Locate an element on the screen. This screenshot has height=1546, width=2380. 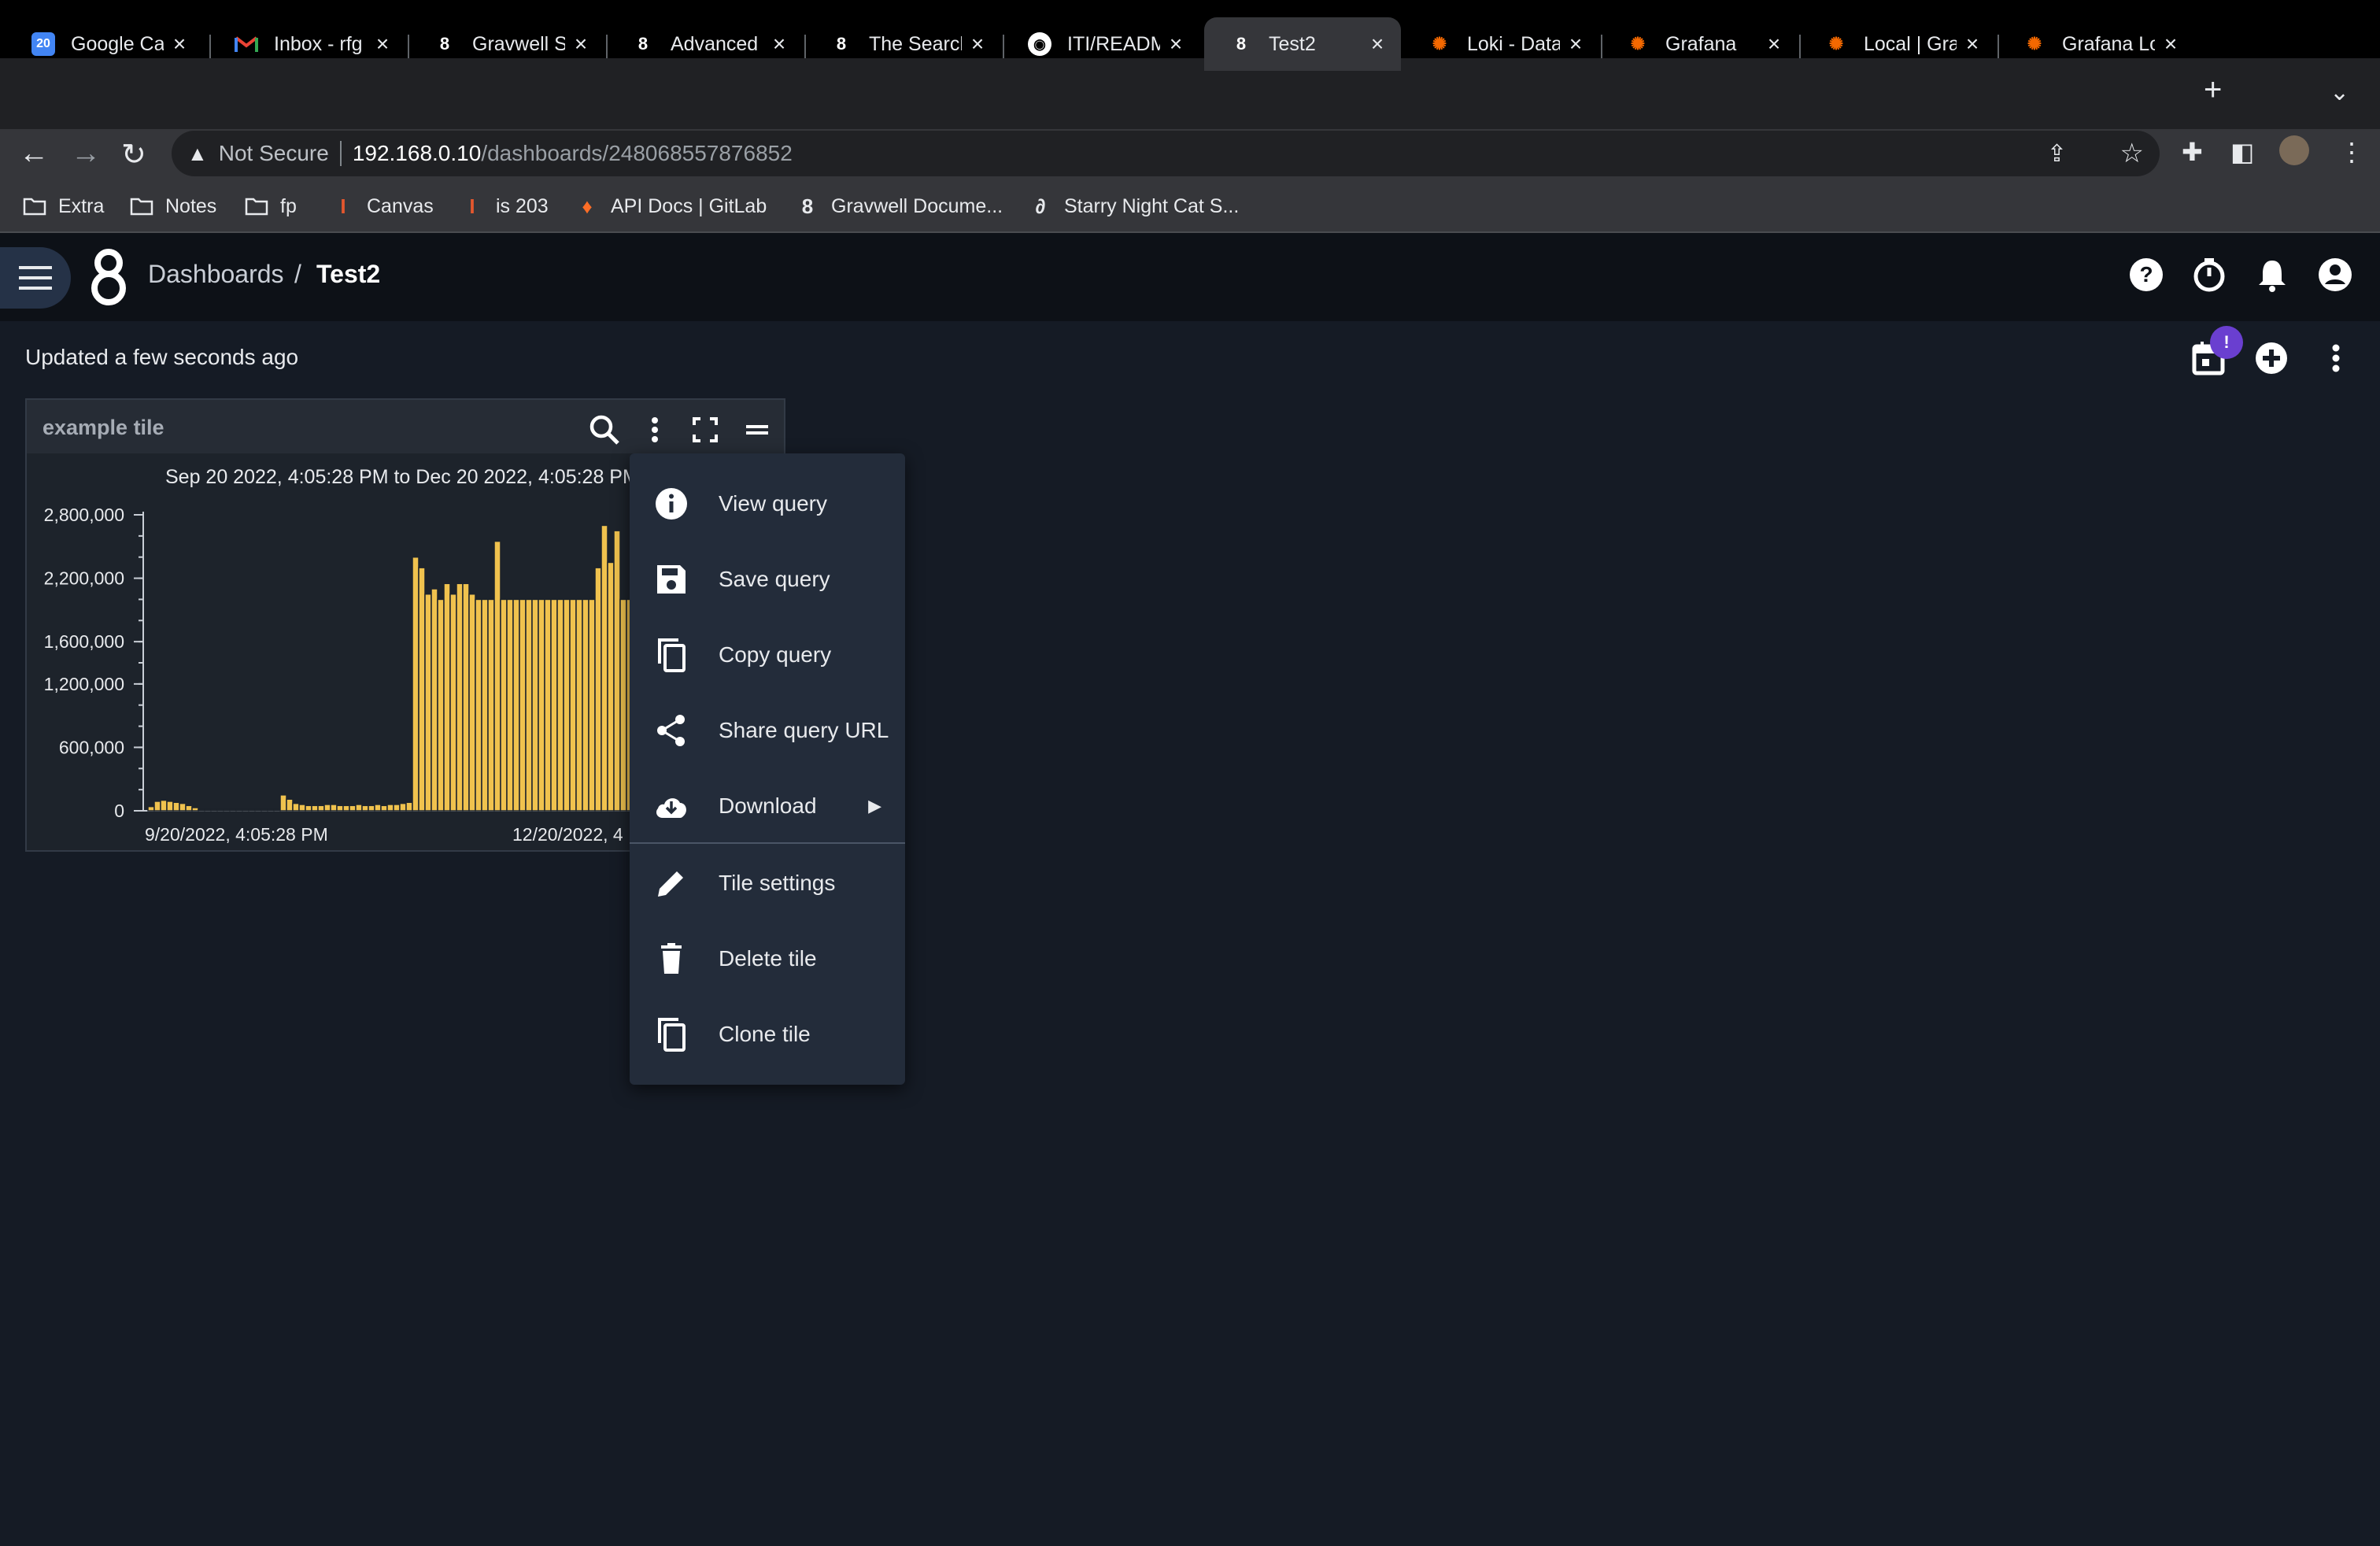
bookmark-star-icon: ☆ is located at coordinates (2132, 153).